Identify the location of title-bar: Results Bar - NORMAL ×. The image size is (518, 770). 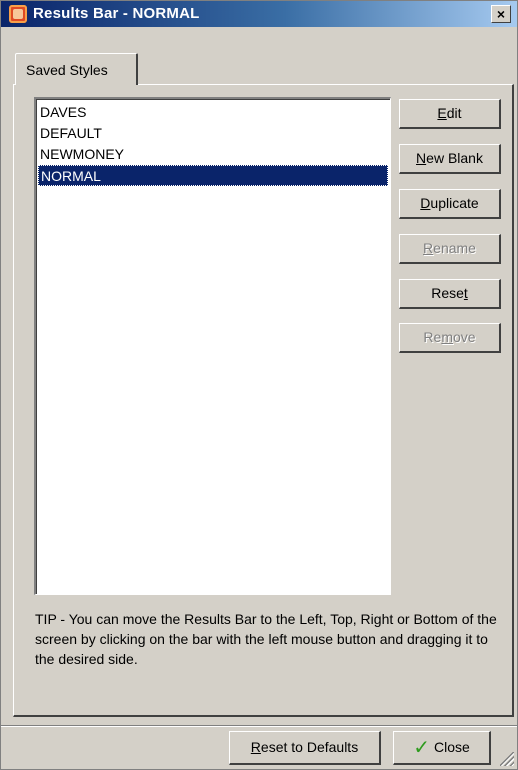
(259, 14).